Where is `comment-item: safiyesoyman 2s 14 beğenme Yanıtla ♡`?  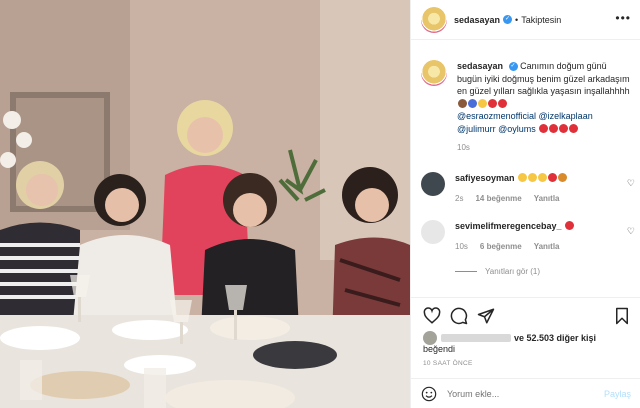
comment-item: safiyesoyman 2s 14 beğenme Yanıtla ♡ is located at coordinates (528, 188).